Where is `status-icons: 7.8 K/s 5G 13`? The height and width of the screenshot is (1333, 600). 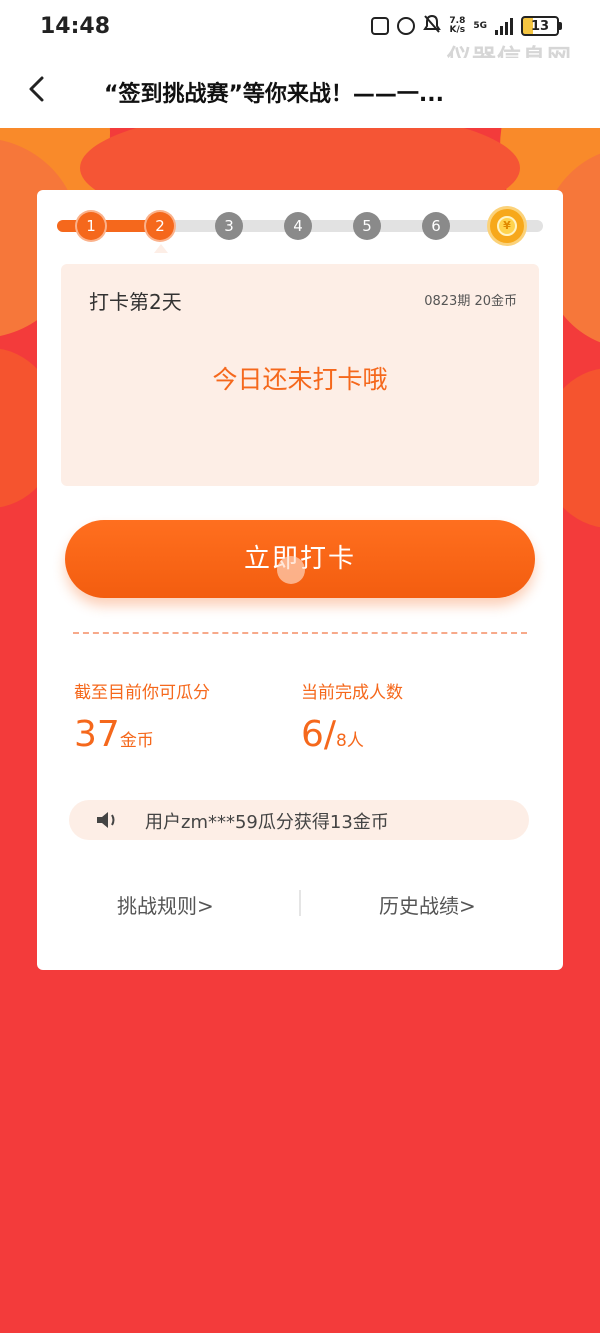 status-icons: 7.8 K/s 5G 13 is located at coordinates (466, 26).